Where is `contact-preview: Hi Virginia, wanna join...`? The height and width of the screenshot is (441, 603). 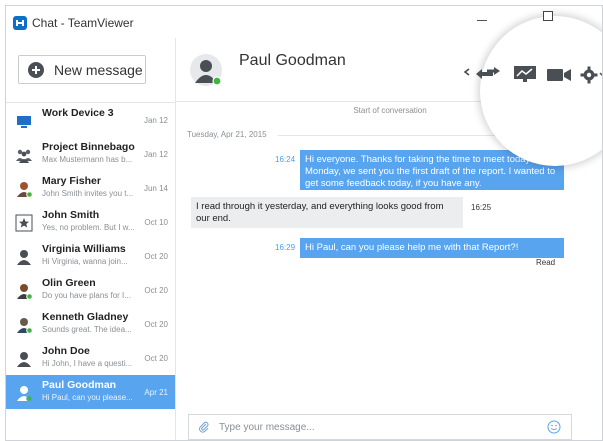 contact-preview: Hi Virginia, wanna join... is located at coordinates (85, 261).